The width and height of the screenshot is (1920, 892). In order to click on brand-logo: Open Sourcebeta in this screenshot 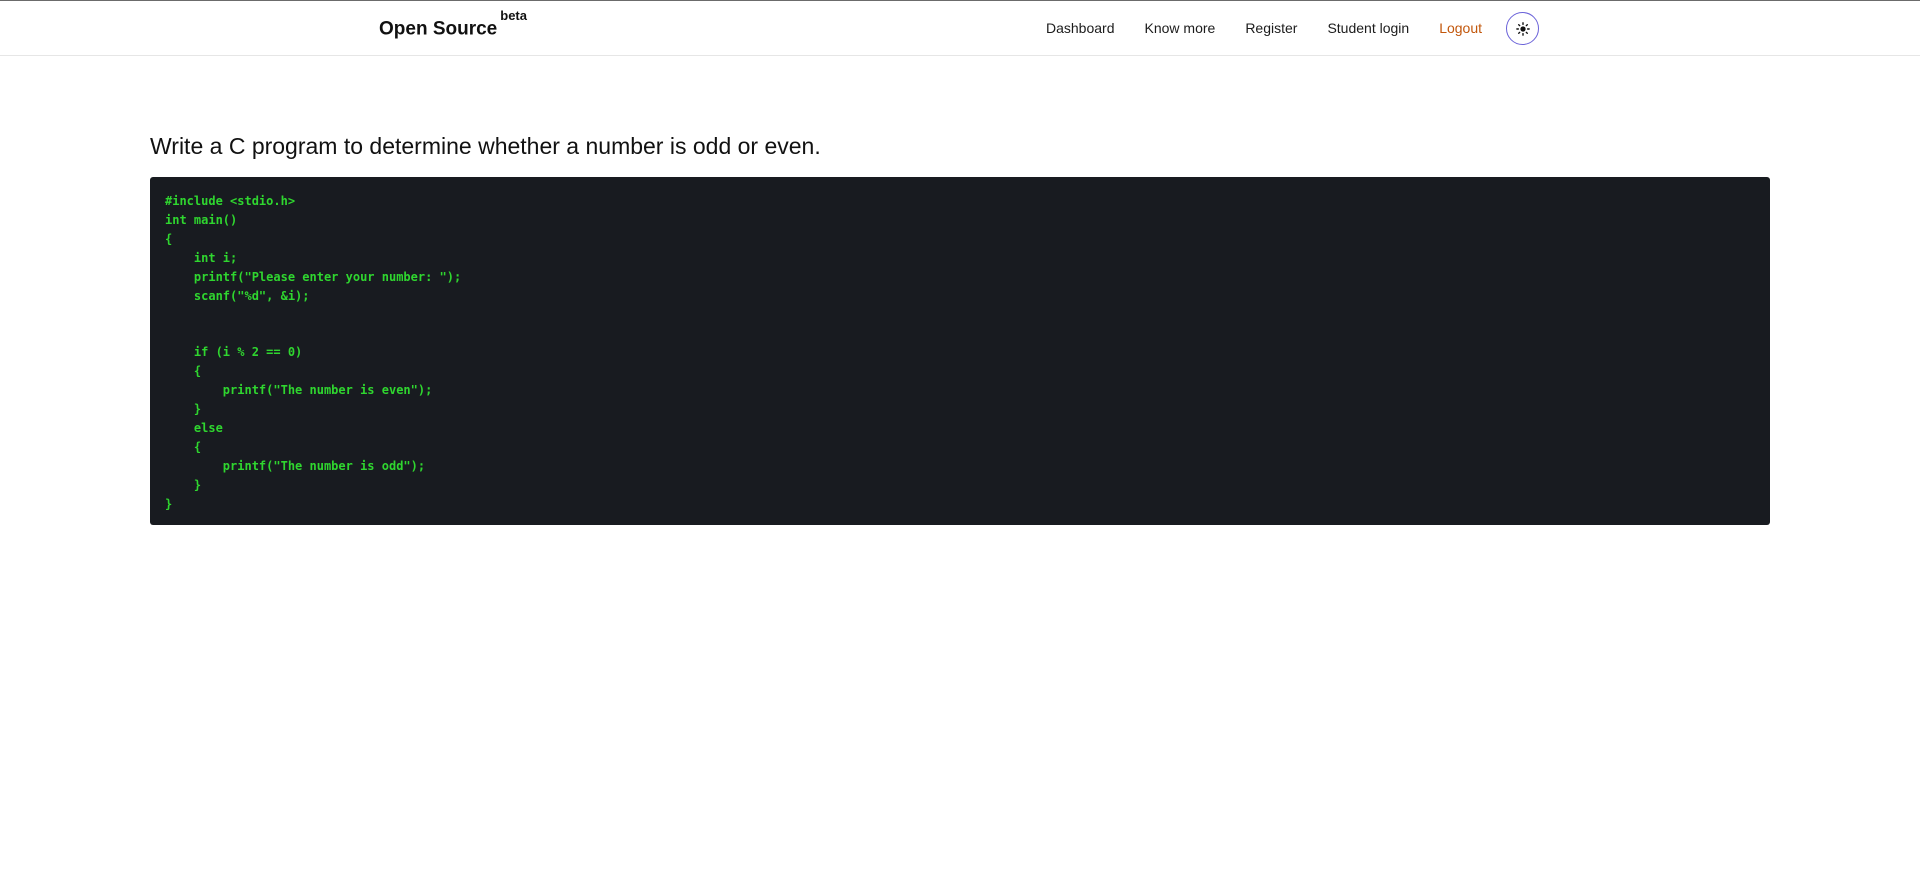, I will do `click(453, 24)`.